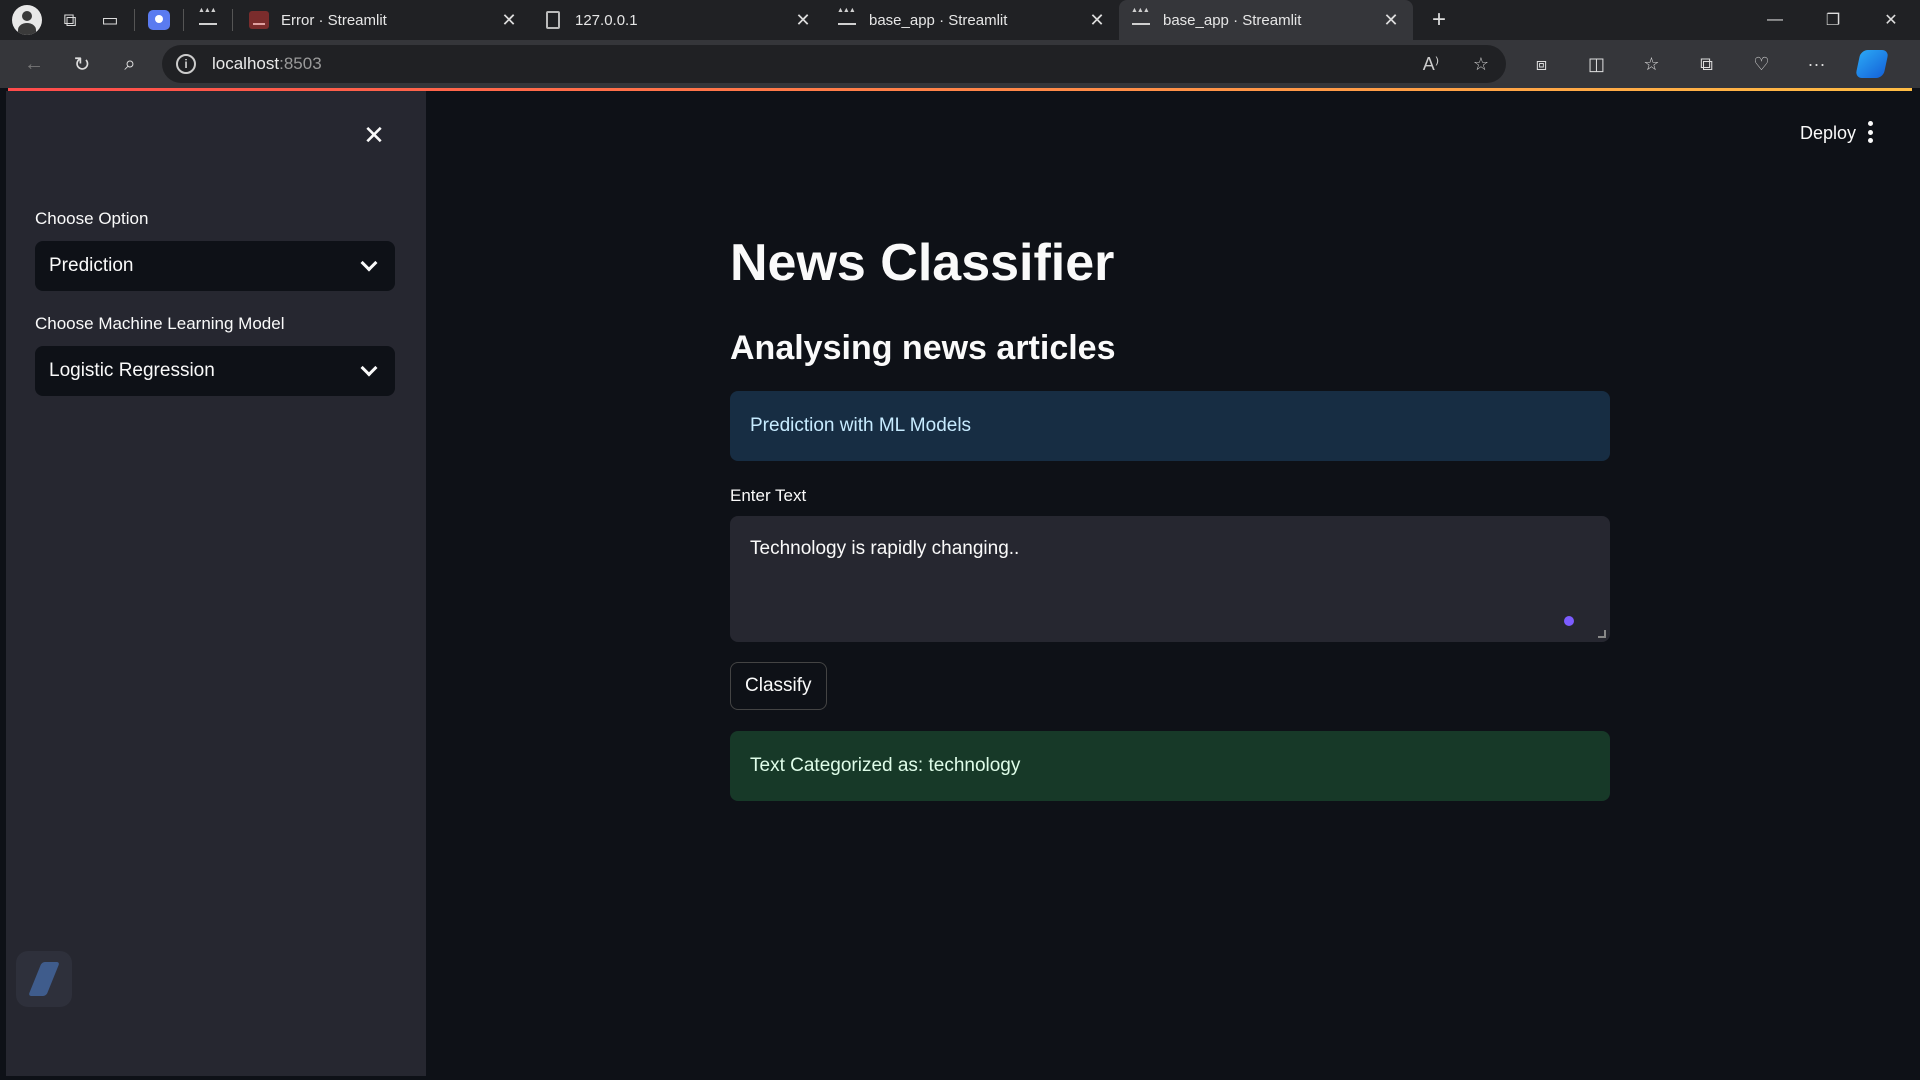 This screenshot has width=1920, height=1080. What do you see at coordinates (1569, 621) in the screenshot?
I see `grammar-check-dot-icon` at bounding box center [1569, 621].